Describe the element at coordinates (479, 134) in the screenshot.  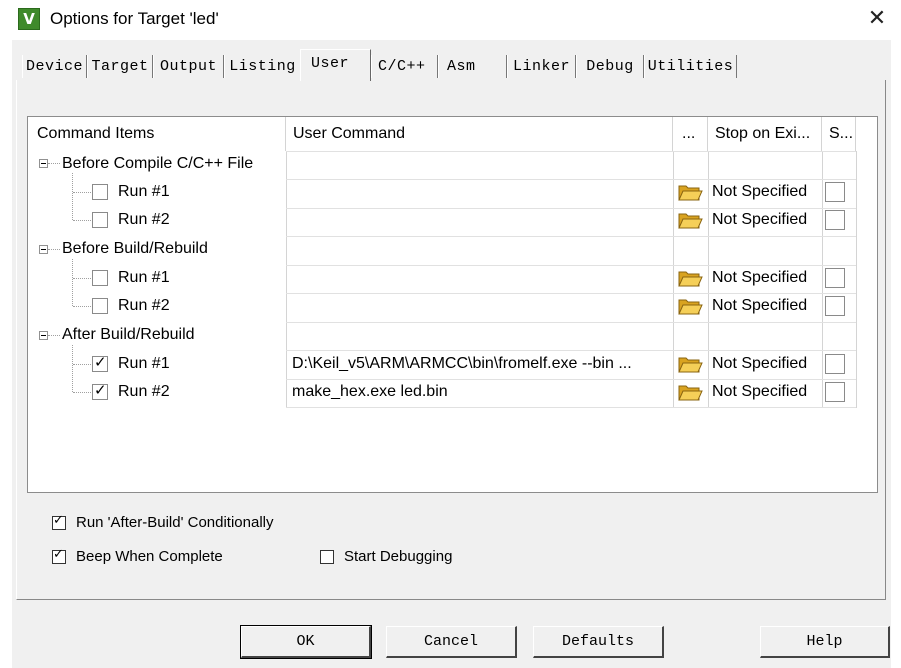
I see `header-user-command: User Command` at that location.